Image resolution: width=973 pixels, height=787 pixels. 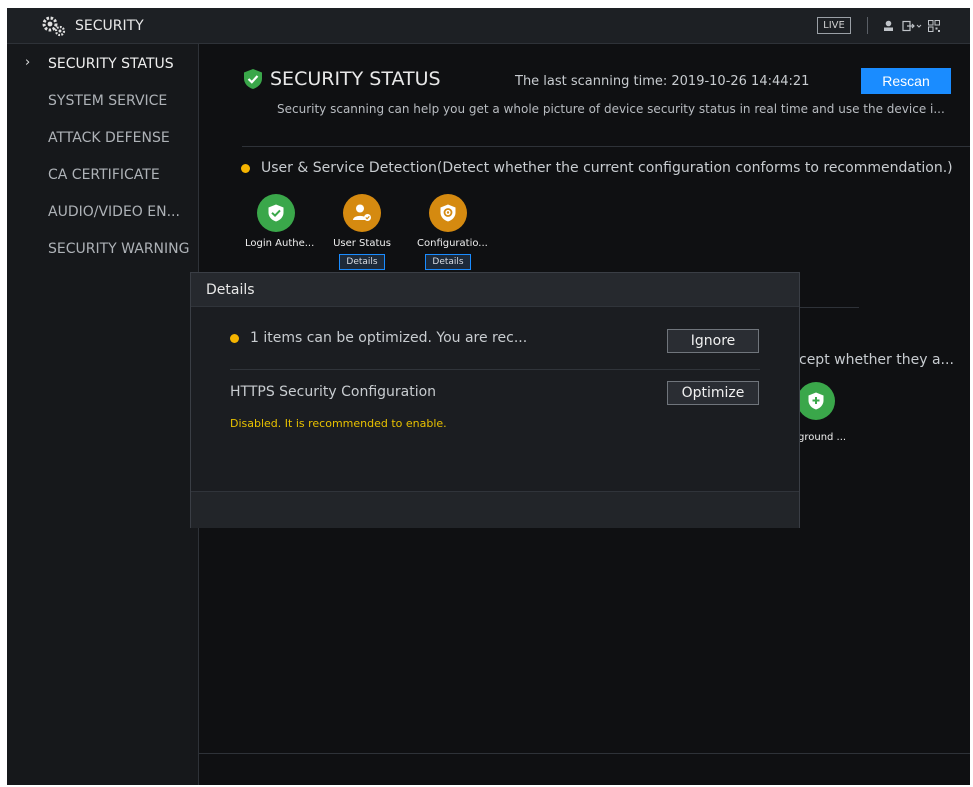 What do you see at coordinates (912, 25) in the screenshot?
I see `logout-icon` at bounding box center [912, 25].